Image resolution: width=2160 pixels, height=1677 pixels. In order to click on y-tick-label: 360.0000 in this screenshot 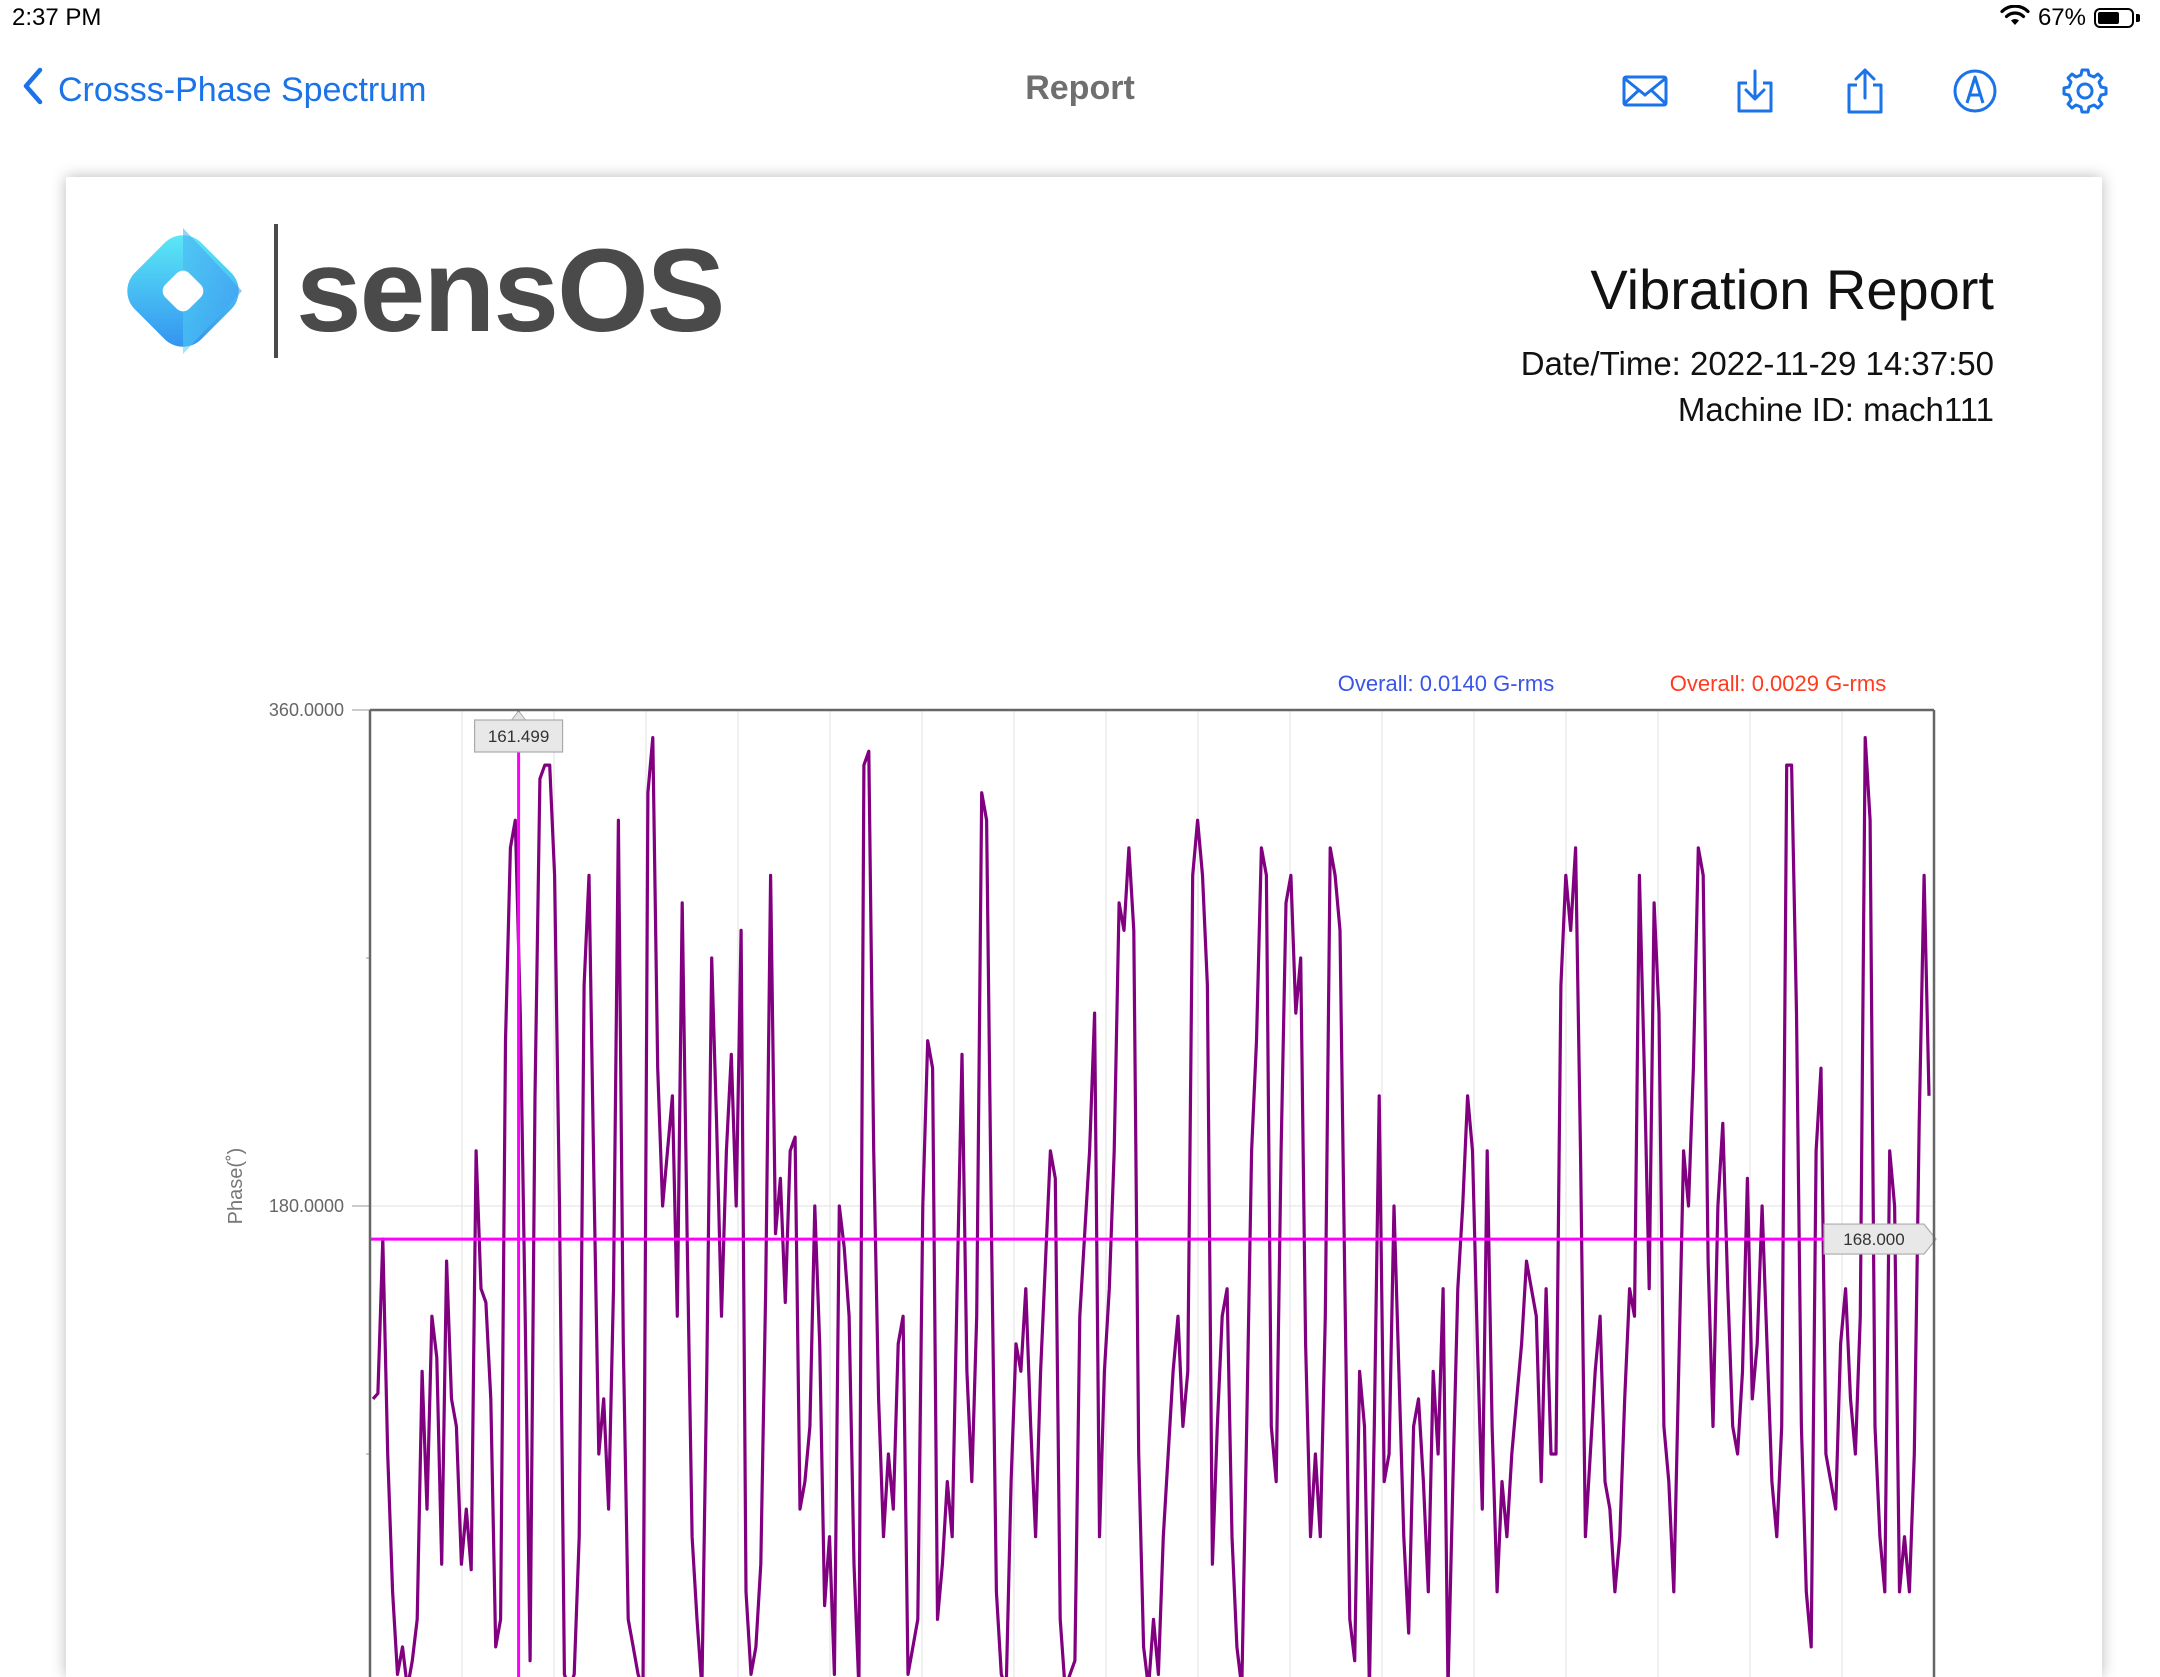, I will do `click(306, 710)`.